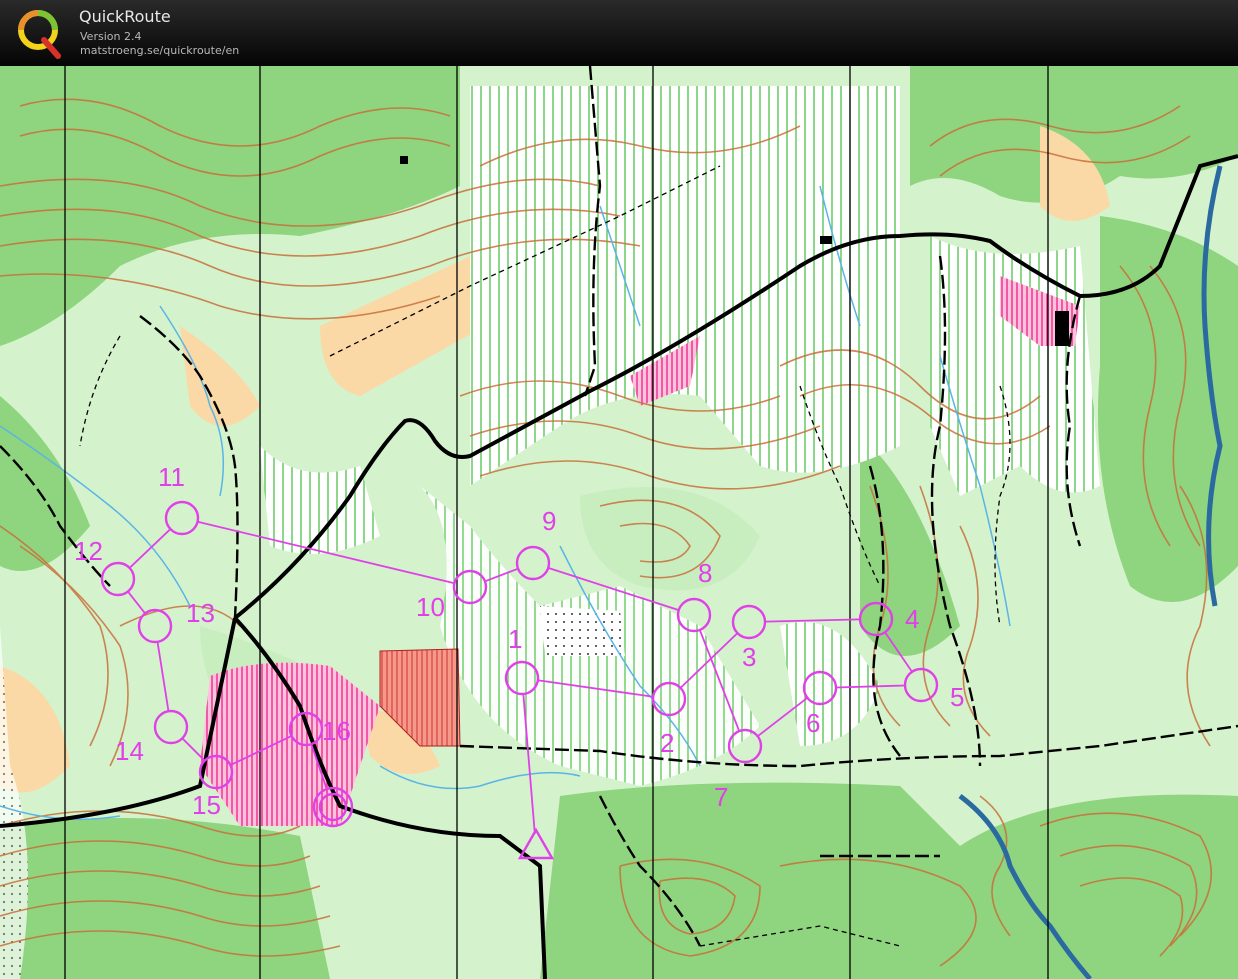  I want to click on control-number-11: 11, so click(171, 477).